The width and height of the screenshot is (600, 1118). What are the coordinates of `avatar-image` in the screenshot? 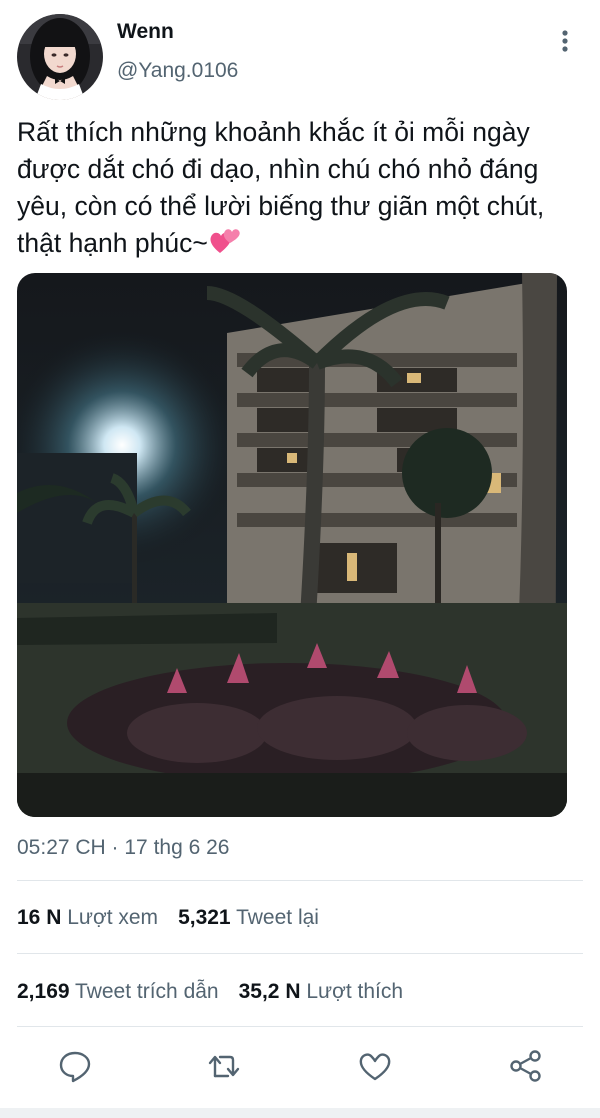 It's located at (60, 57).